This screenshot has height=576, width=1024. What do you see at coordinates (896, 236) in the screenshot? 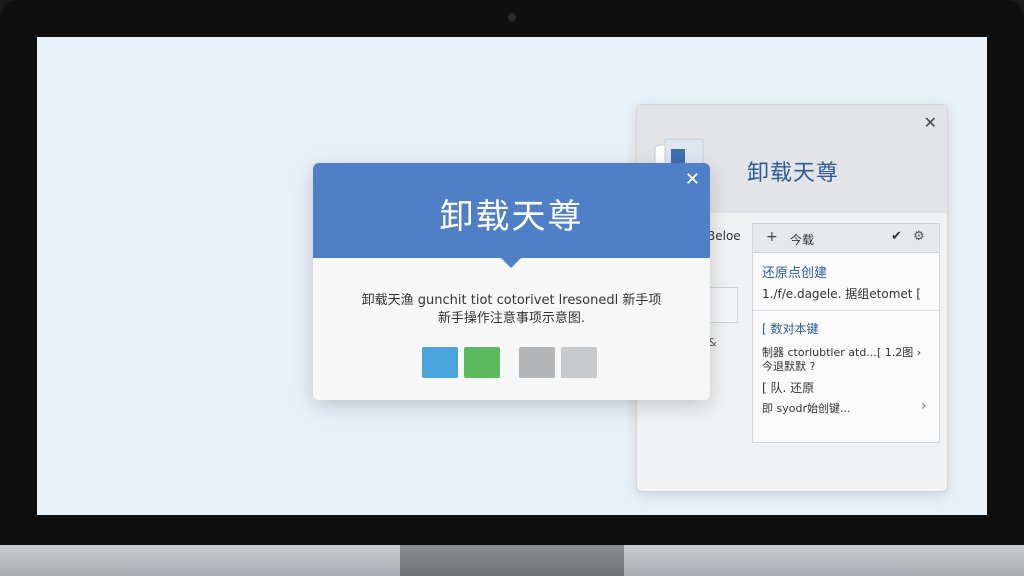
I see `check-icon: ✔` at bounding box center [896, 236].